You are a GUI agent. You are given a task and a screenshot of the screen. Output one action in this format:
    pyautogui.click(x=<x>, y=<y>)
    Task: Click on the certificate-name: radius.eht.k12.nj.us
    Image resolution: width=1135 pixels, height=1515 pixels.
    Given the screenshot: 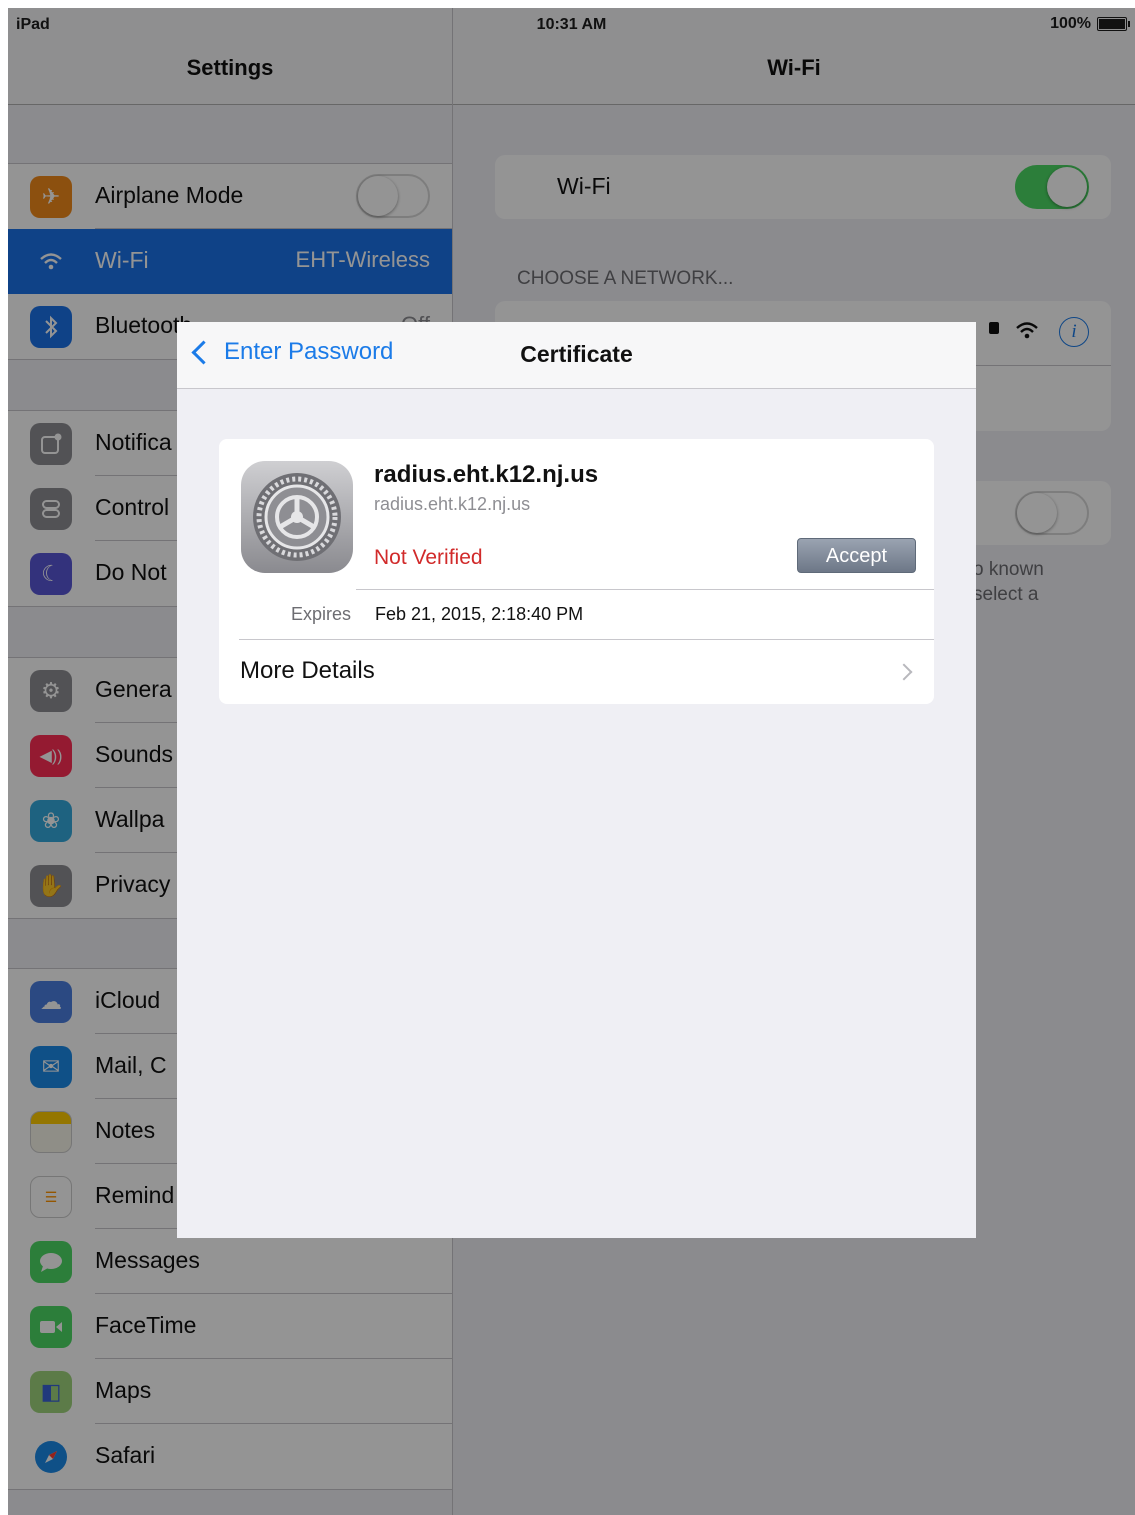 What is the action you would take?
    pyautogui.click(x=486, y=474)
    